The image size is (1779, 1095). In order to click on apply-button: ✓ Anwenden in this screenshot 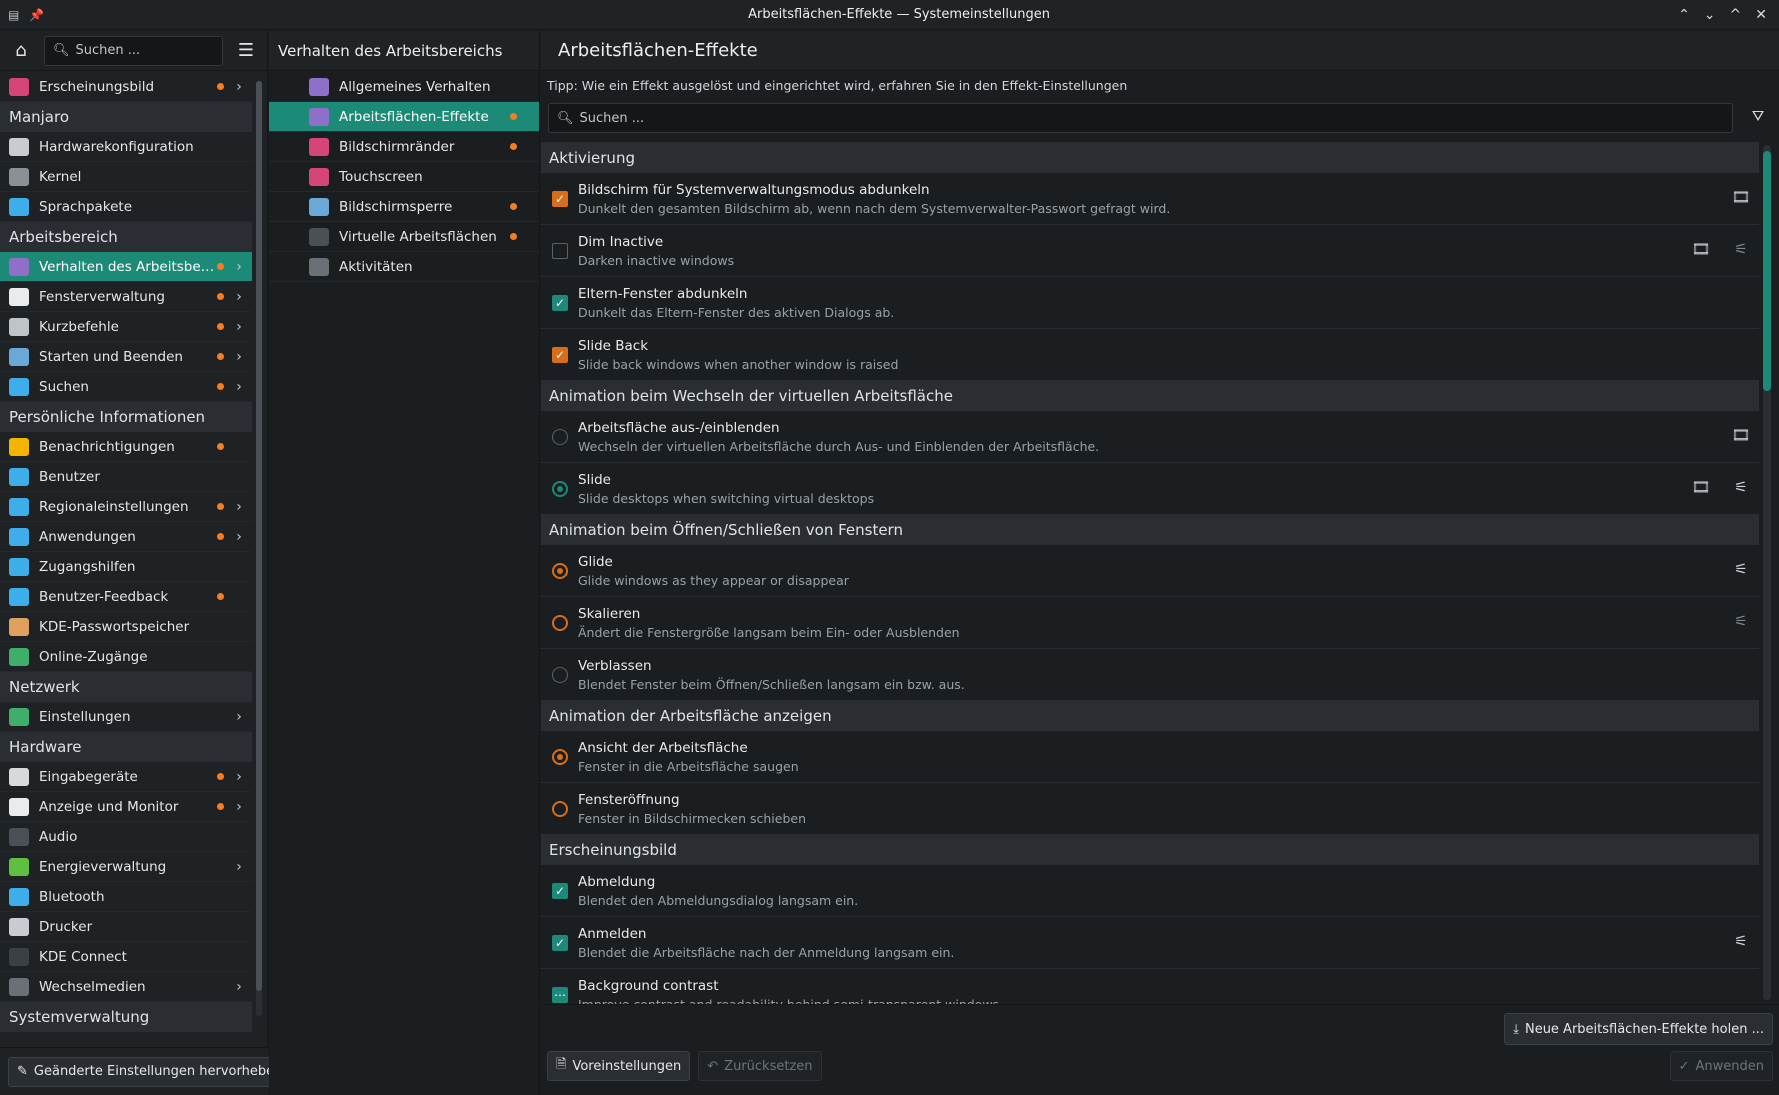, I will do `click(1721, 1066)`.